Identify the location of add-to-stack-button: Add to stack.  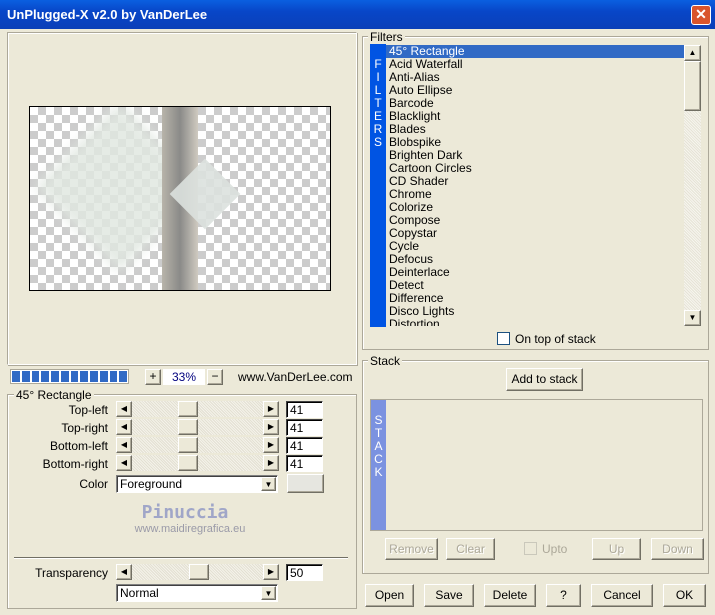
(544, 379).